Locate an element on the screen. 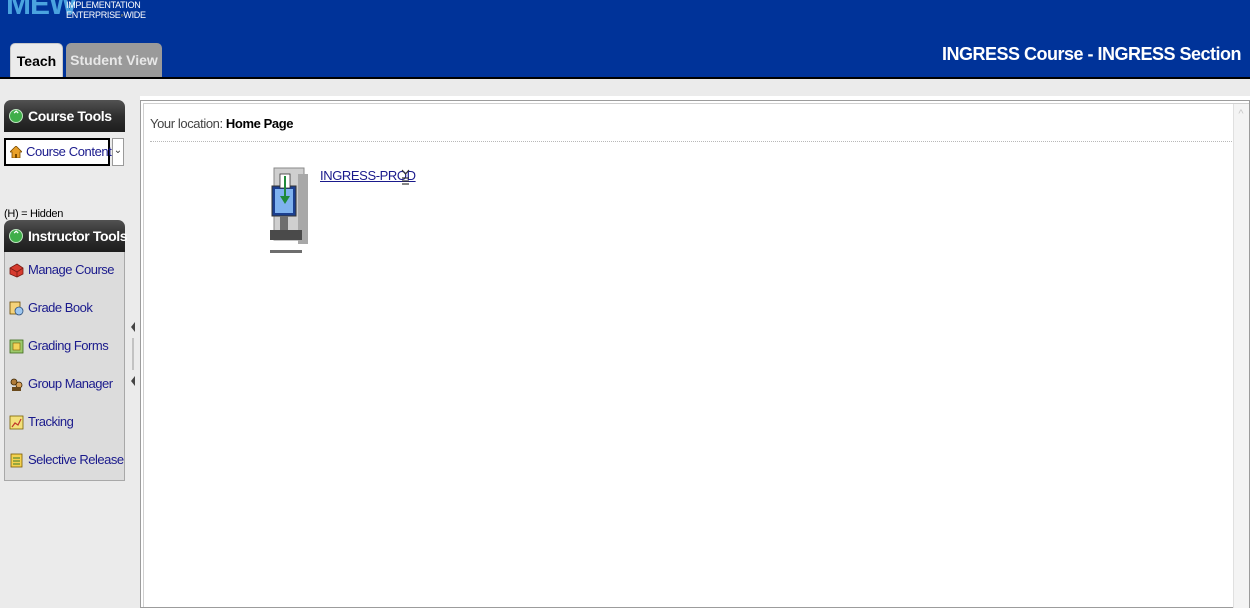  sidebar-item-selective-release: Selective Release is located at coordinates (64, 461).